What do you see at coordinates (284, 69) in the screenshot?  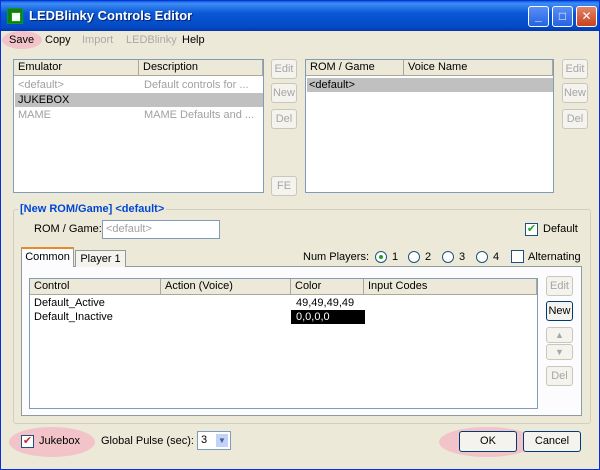 I see `emulator-edit-button: Edit` at bounding box center [284, 69].